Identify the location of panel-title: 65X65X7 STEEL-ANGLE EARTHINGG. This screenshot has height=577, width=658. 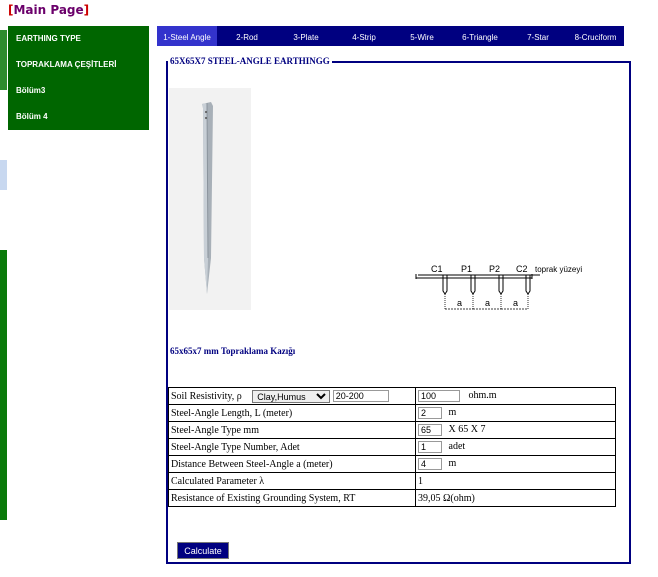
(250, 61).